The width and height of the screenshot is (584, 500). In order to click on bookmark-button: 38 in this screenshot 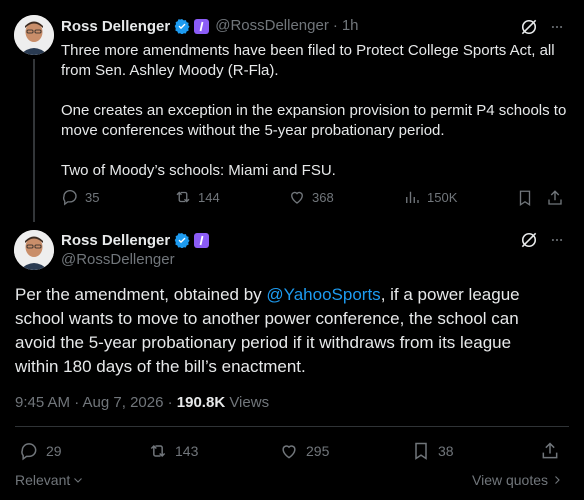, I will do `click(432, 451)`.